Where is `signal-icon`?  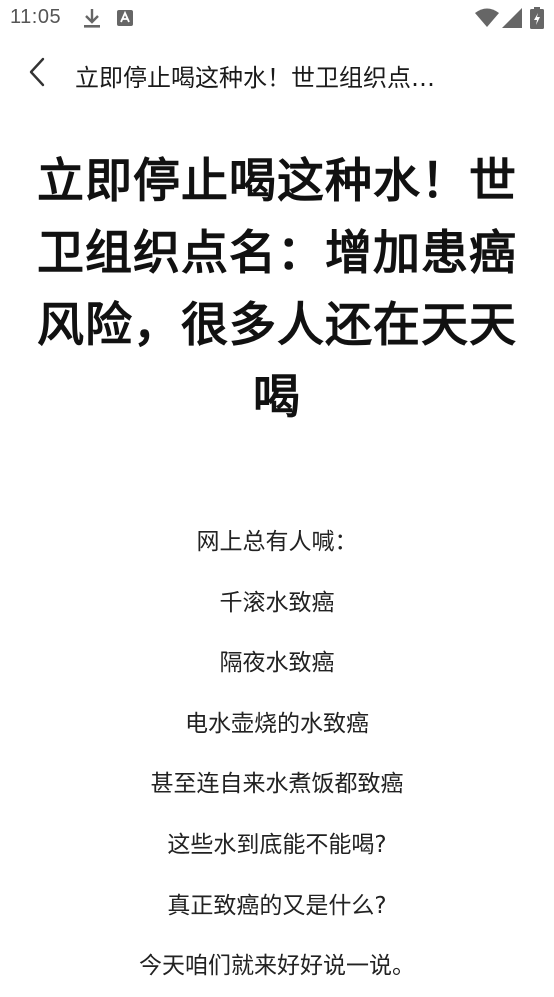 signal-icon is located at coordinates (512, 20).